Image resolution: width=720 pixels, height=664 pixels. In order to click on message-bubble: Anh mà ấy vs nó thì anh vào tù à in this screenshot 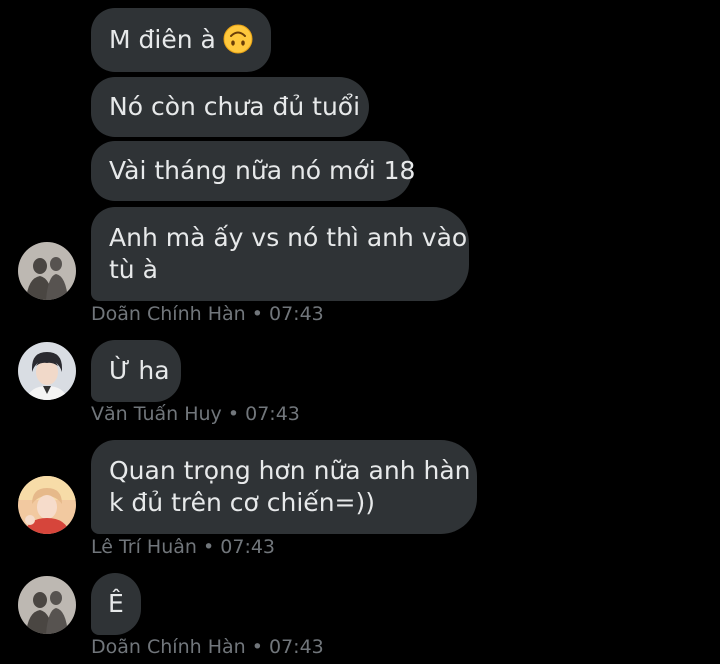, I will do `click(280, 254)`.